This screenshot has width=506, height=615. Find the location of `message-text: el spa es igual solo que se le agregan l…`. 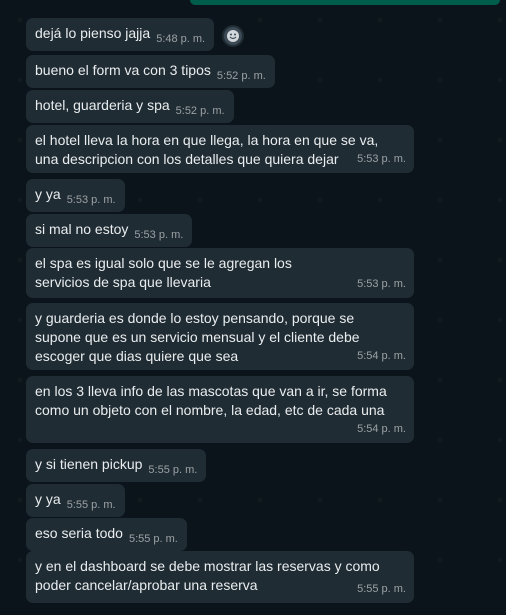

message-text: el spa es igual solo que se le agregan l… is located at coordinates (163, 272).